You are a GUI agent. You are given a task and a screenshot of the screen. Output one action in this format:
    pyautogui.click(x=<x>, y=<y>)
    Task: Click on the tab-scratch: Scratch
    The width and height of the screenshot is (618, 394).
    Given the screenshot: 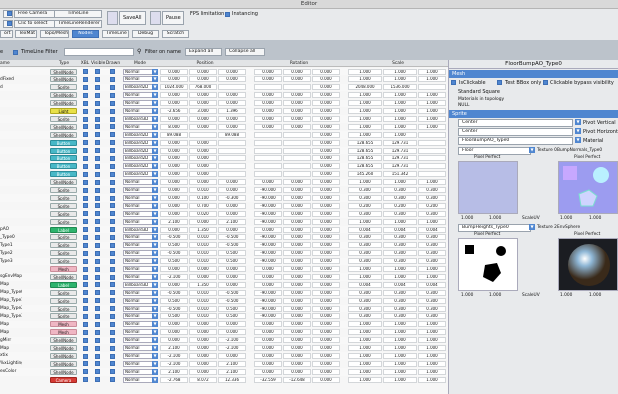 What is the action you would take?
    pyautogui.click(x=175, y=34)
    